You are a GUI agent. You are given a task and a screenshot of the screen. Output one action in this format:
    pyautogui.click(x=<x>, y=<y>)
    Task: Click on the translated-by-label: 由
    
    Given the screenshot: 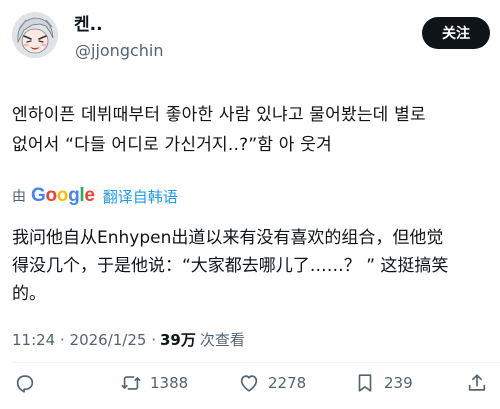 What is the action you would take?
    pyautogui.click(x=19, y=197)
    